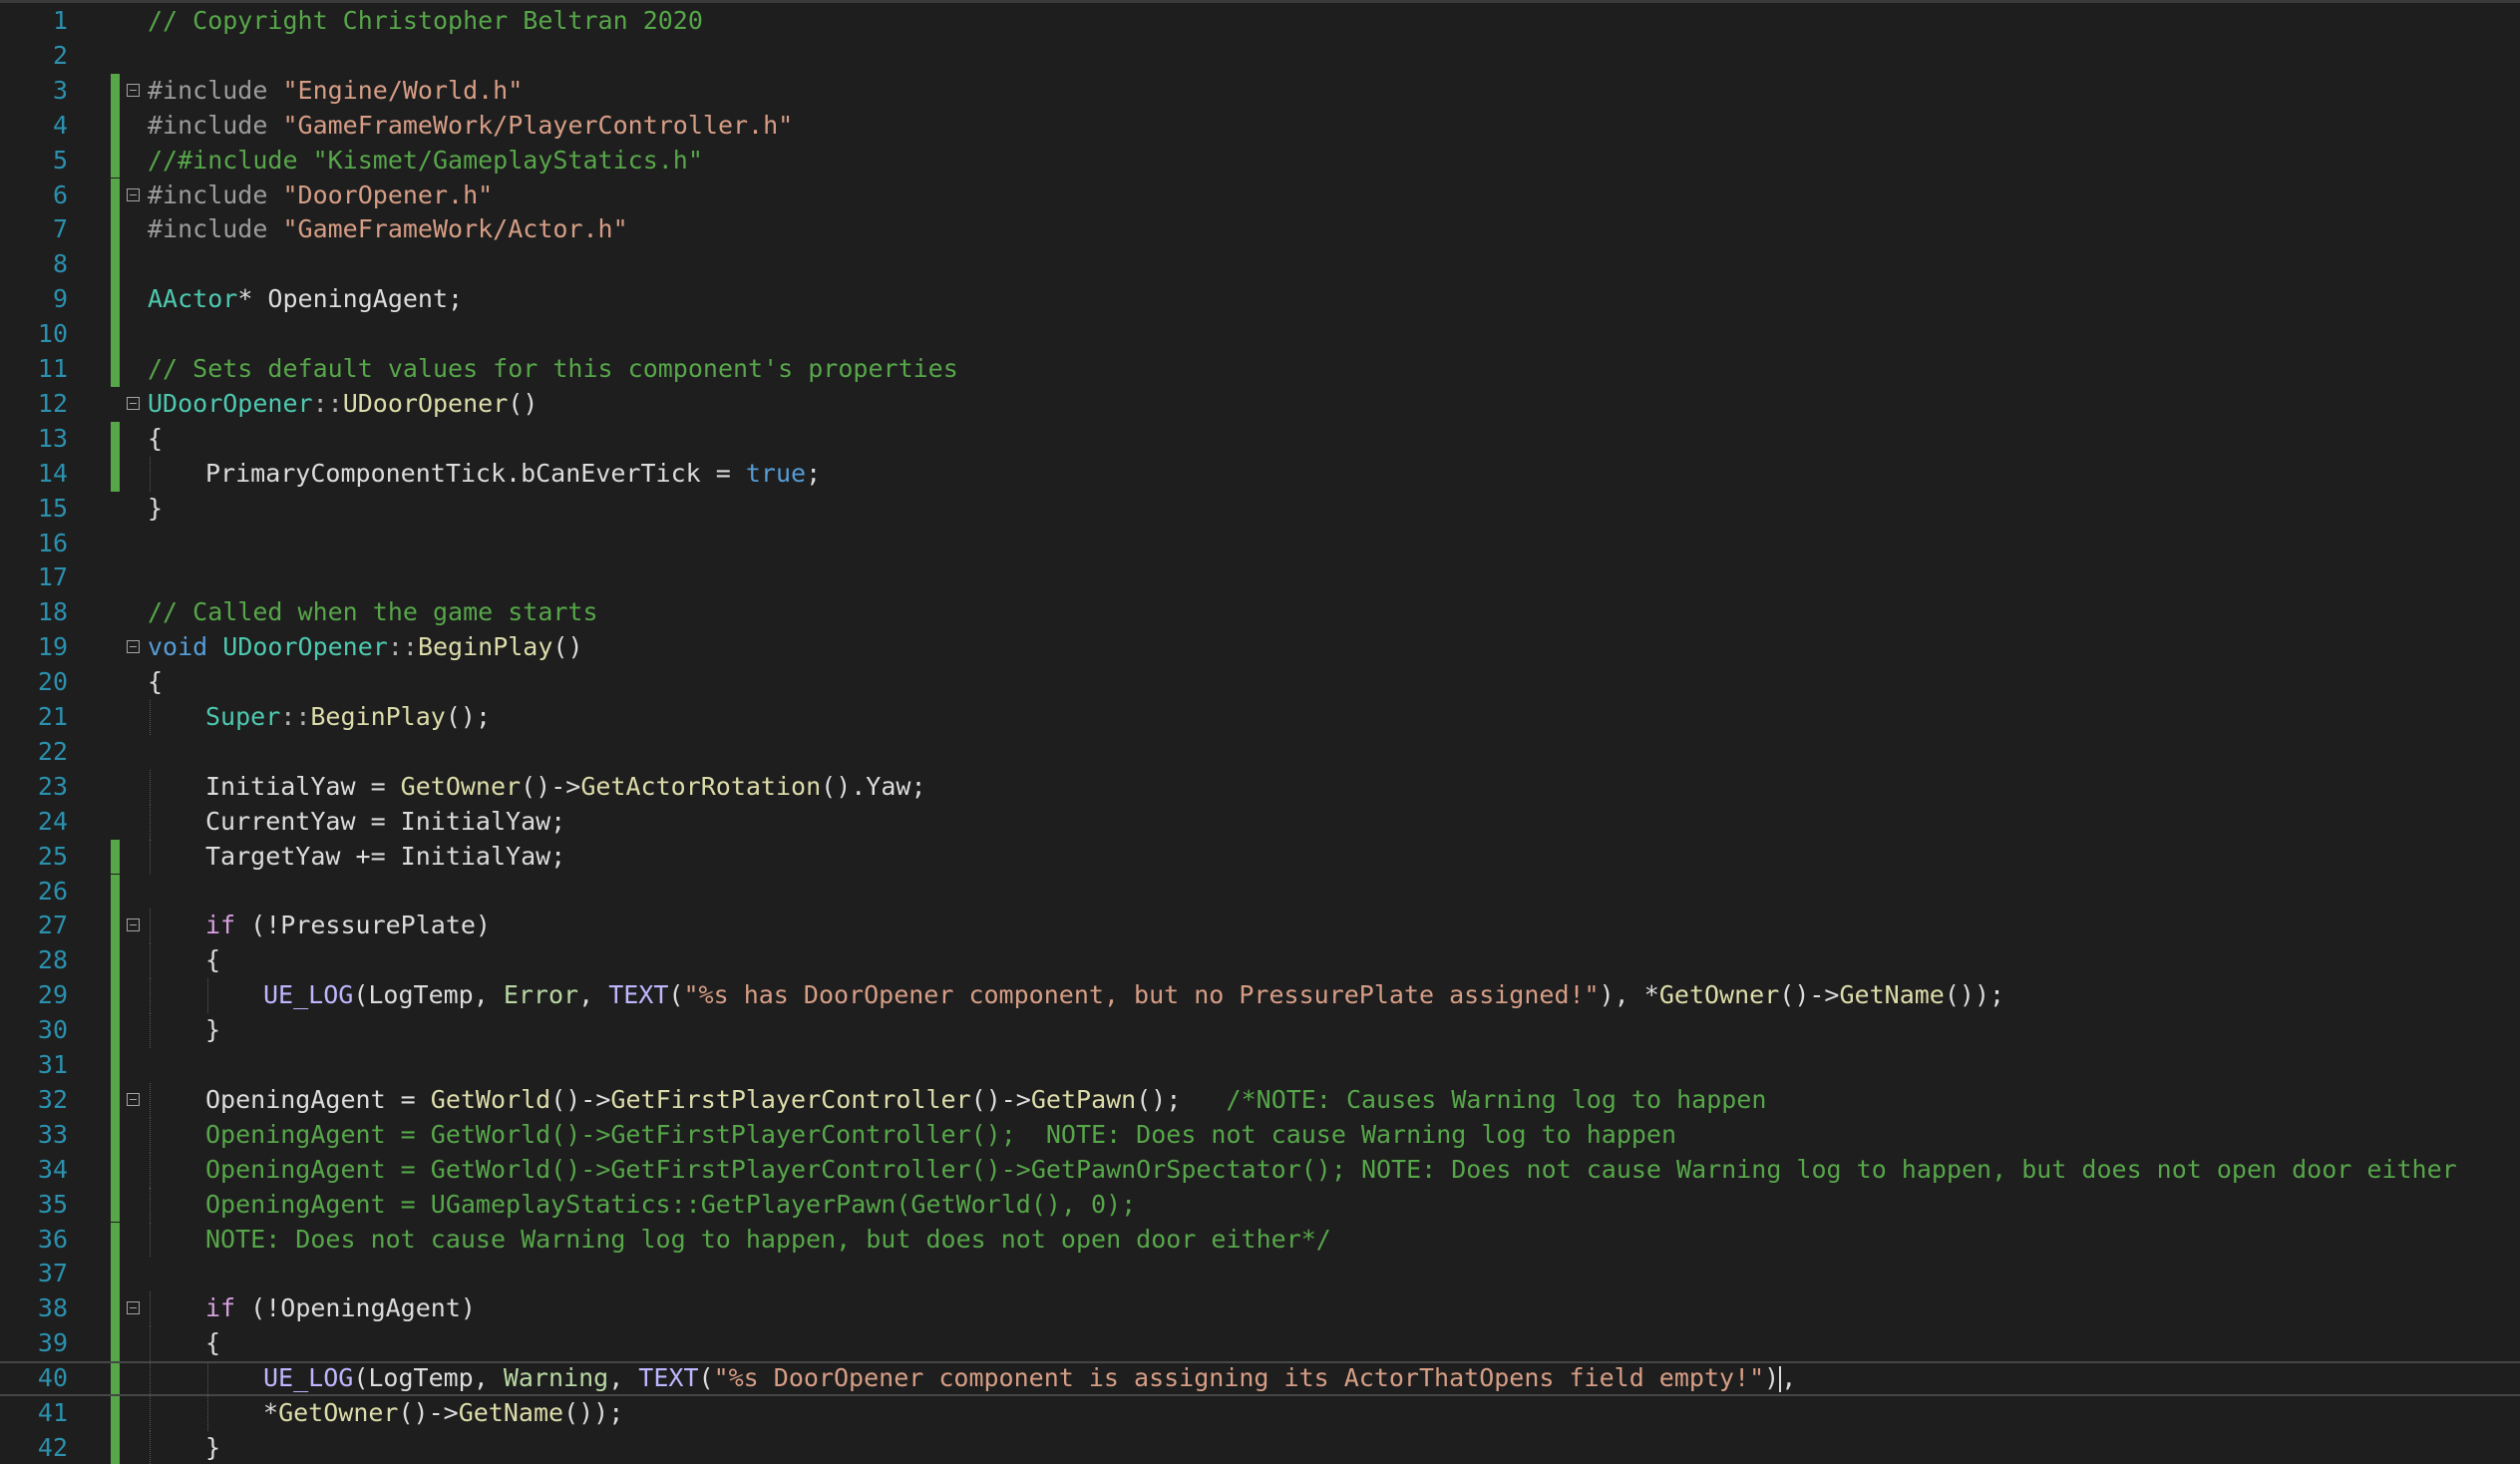  Describe the element at coordinates (53, 1204) in the screenshot. I see `line-number: 35` at that location.